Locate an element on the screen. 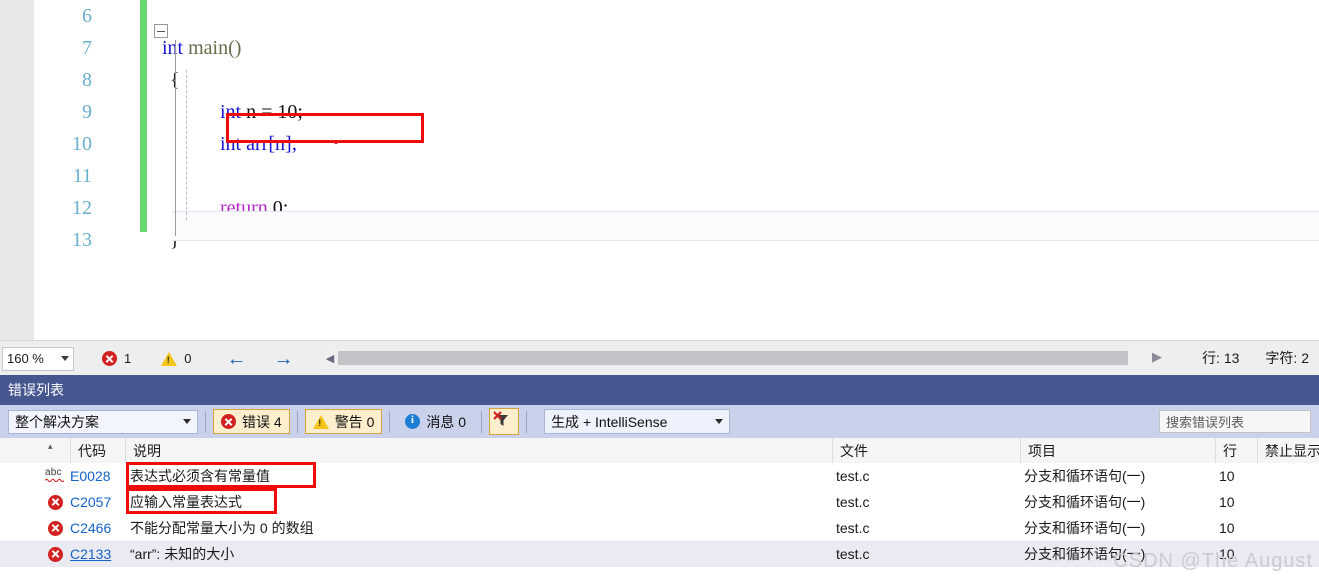  panel-title-text: 错误列表 is located at coordinates (36, 390).